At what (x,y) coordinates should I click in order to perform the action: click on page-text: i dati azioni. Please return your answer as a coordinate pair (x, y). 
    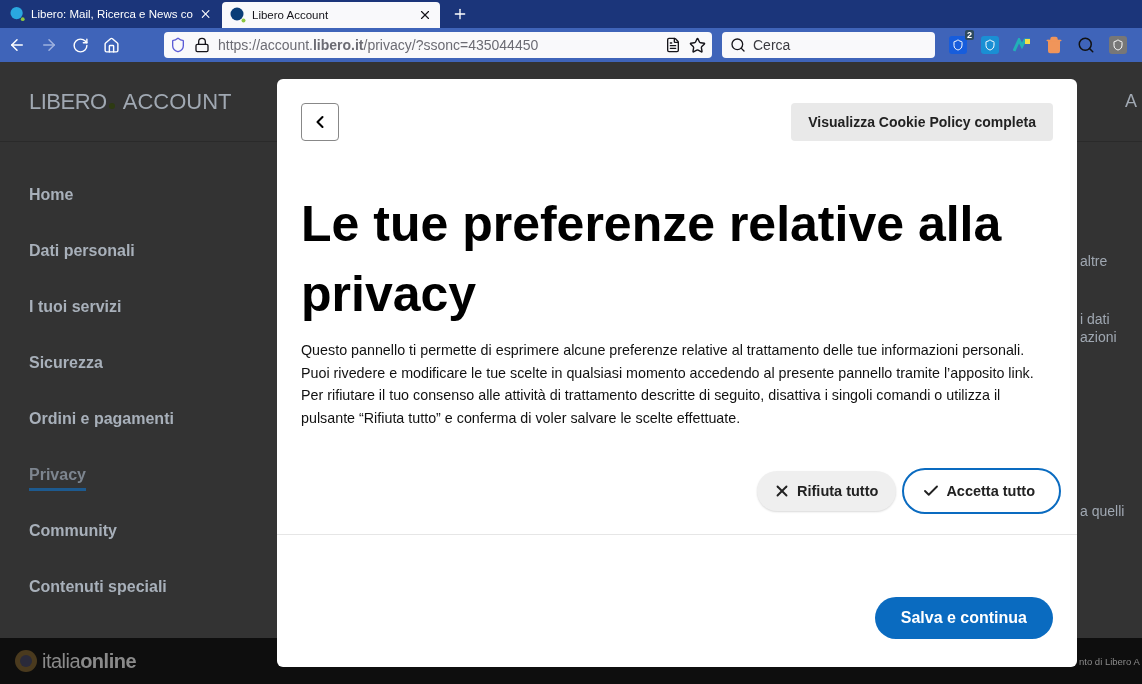
    Looking at the image, I should click on (1099, 328).